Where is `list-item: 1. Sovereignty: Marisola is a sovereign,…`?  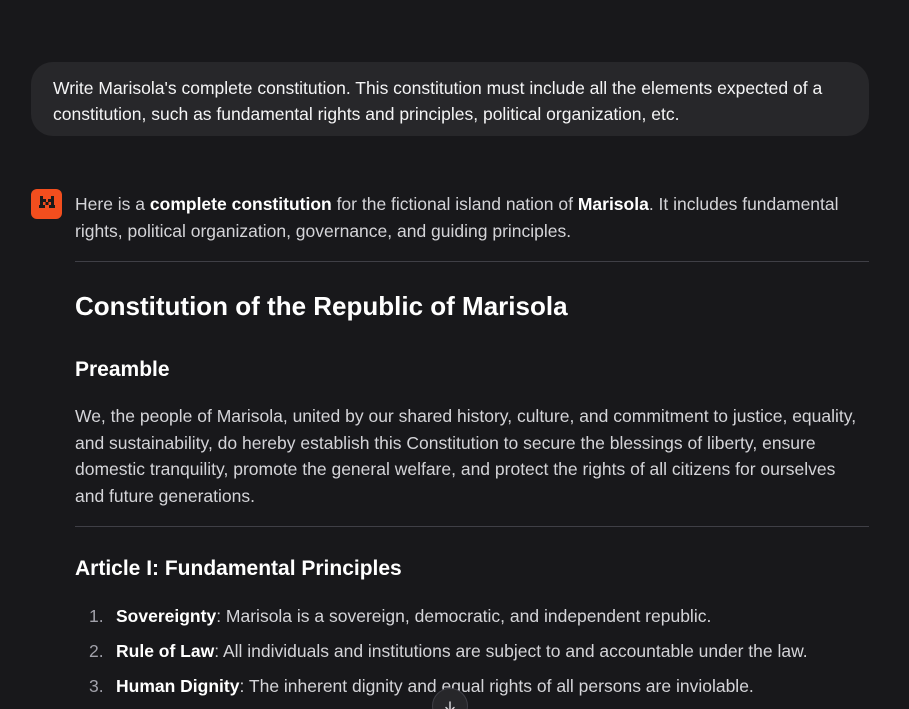 list-item: 1. Sovereignty: Marisola is a sovereign,… is located at coordinates (472, 620).